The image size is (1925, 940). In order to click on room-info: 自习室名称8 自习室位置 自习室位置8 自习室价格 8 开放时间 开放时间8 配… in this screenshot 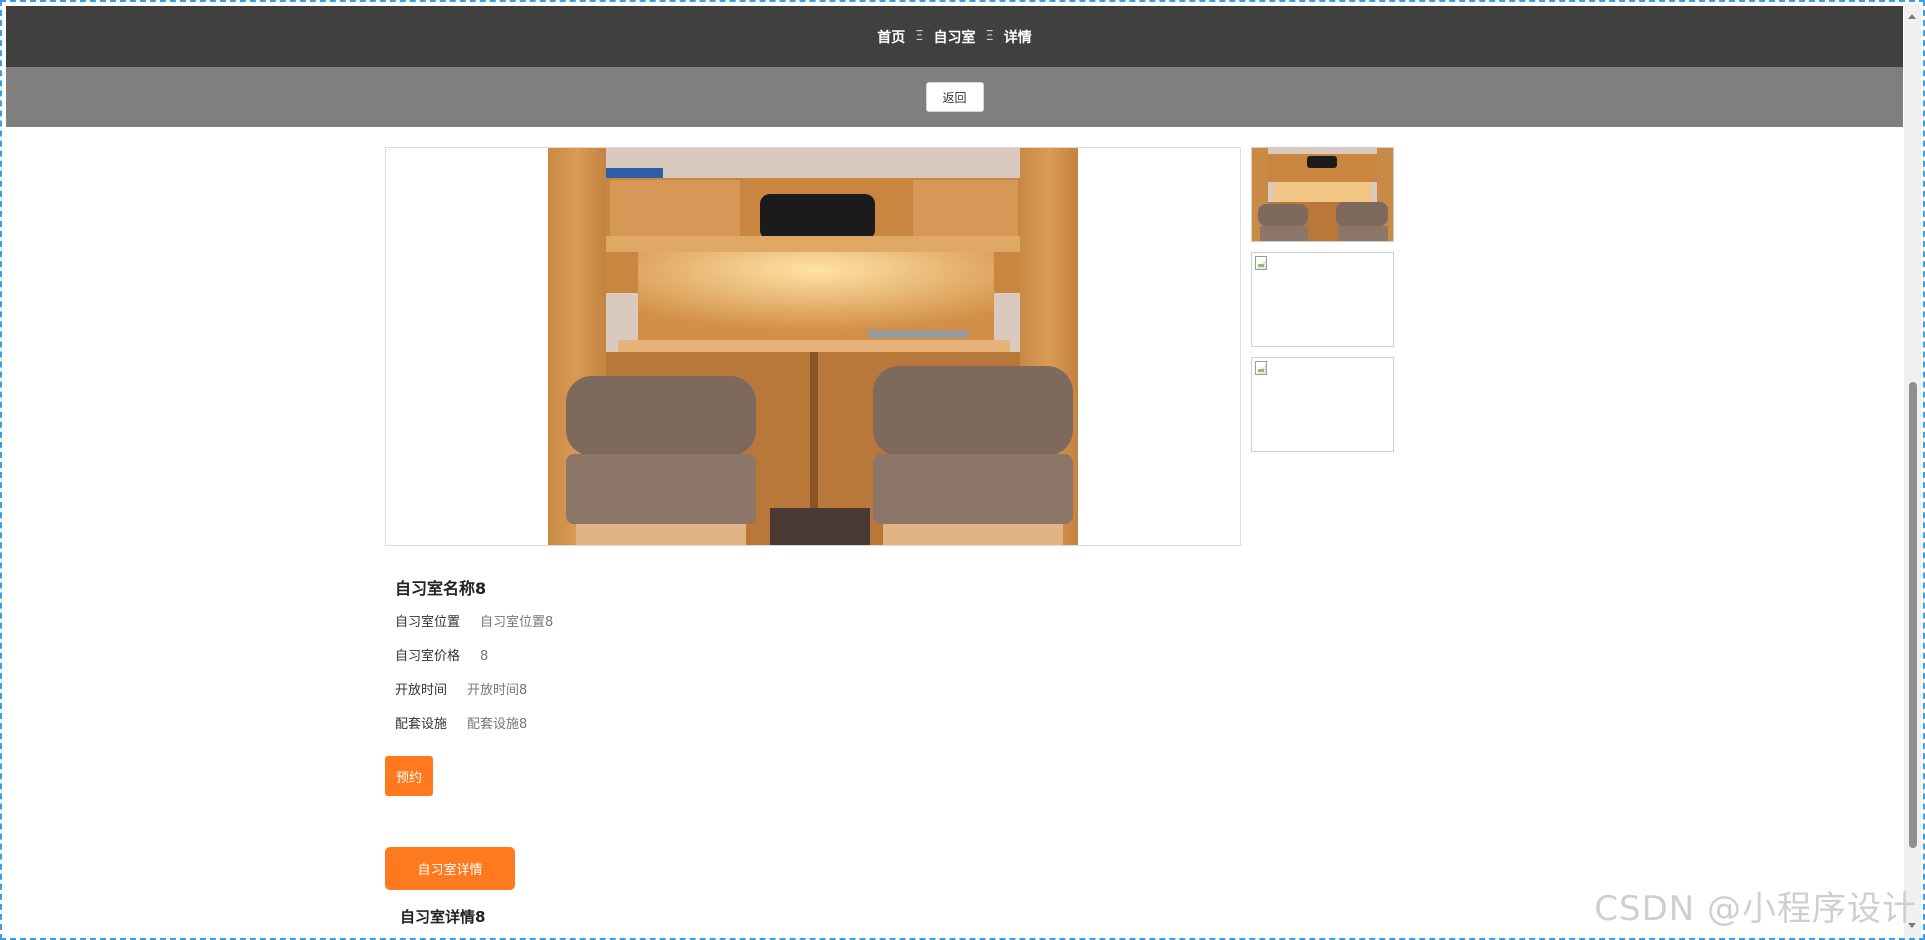, I will do `click(745, 662)`.